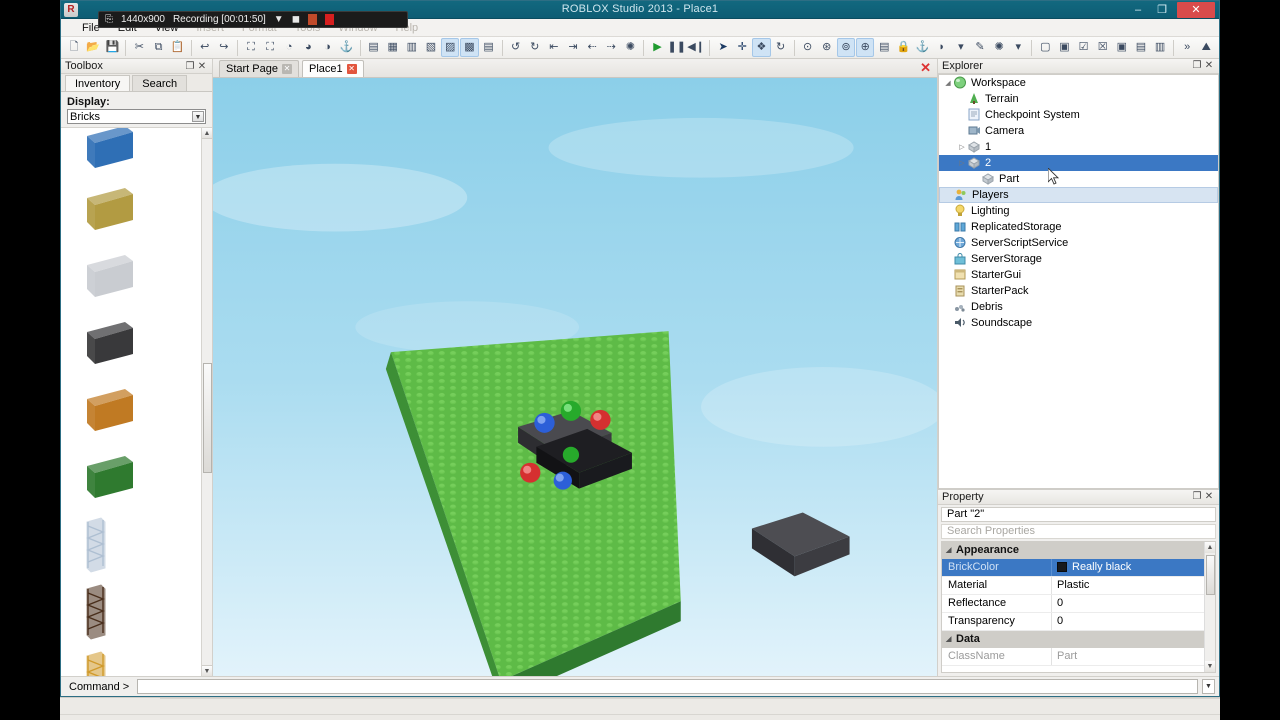  I want to click on anchor-tool-icon: ⚓, so click(346, 47).